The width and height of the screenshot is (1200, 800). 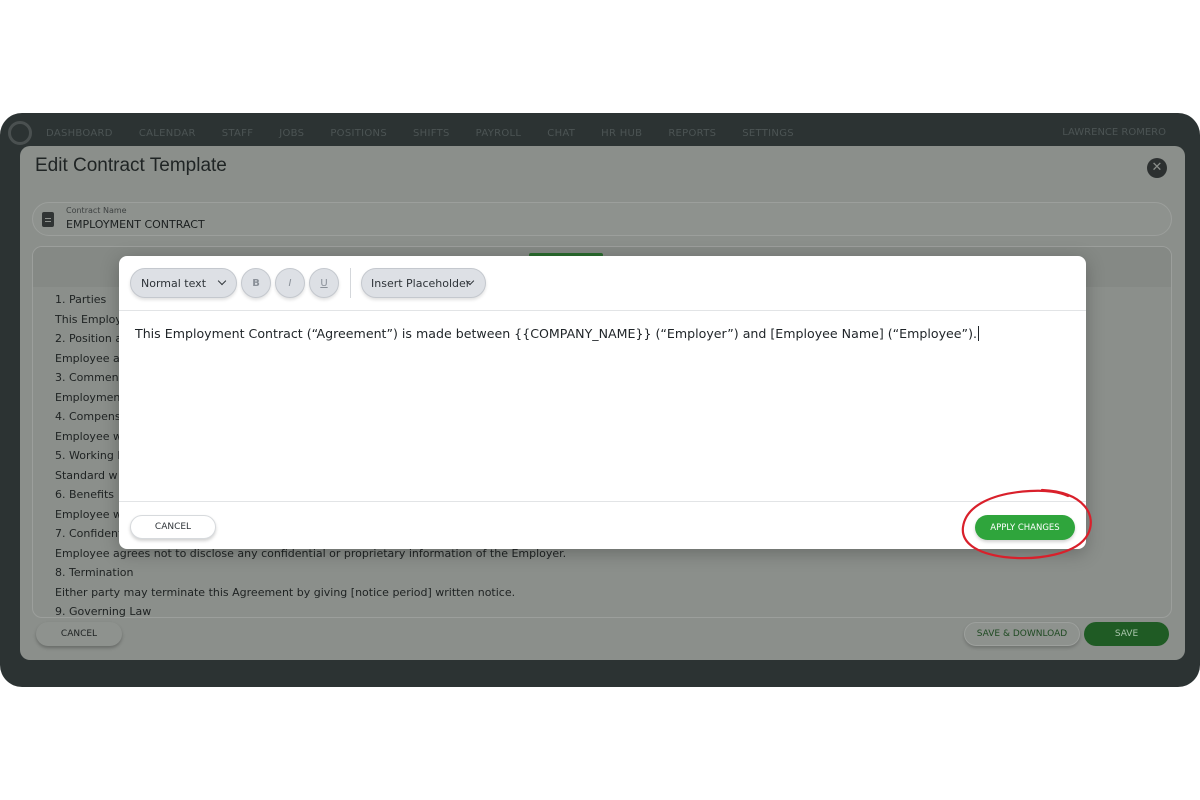 I want to click on annotation-circle, so click(x=1026, y=524).